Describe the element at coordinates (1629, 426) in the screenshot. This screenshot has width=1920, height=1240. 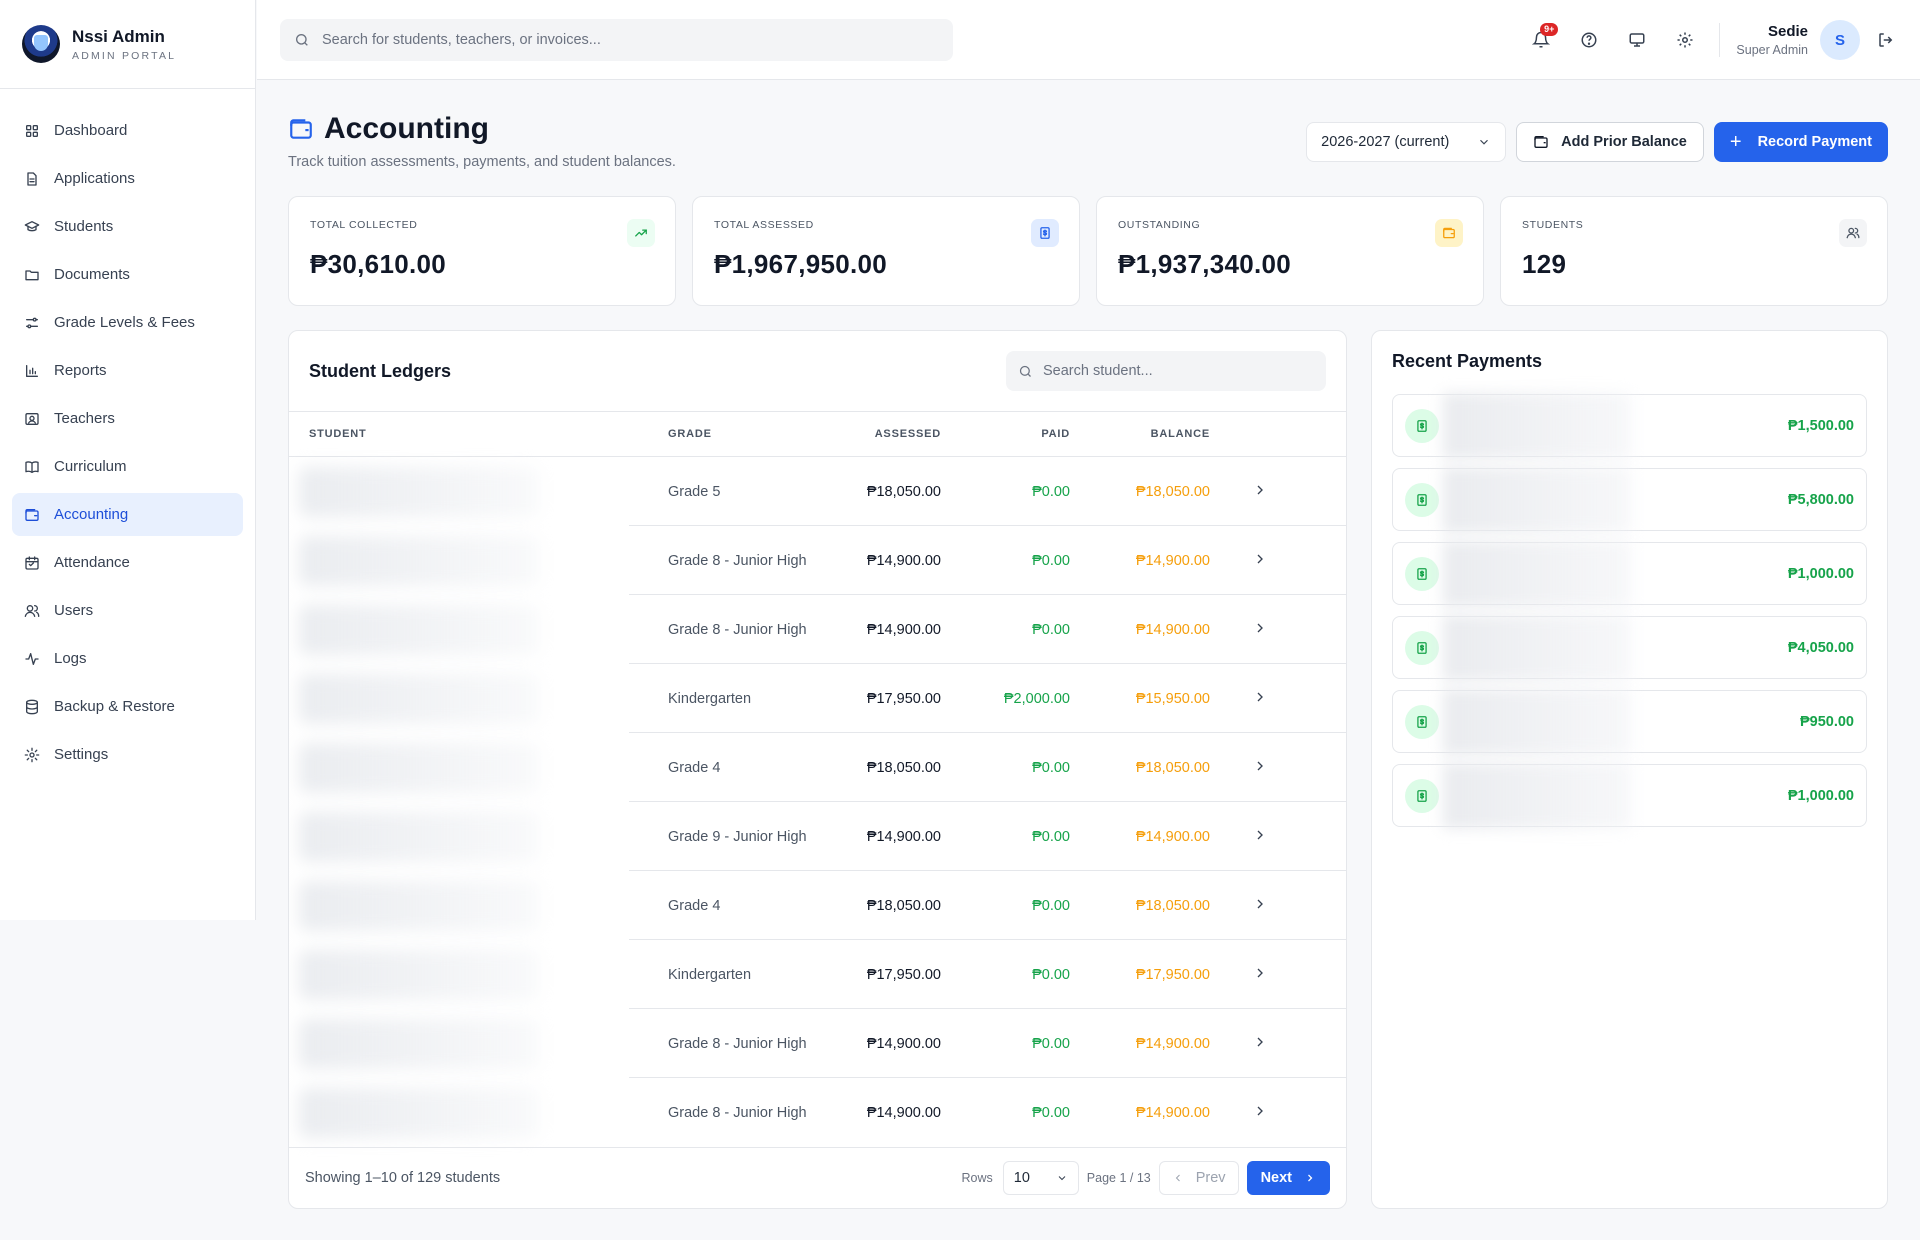
I see `payment-item: ₱1,500.00` at that location.